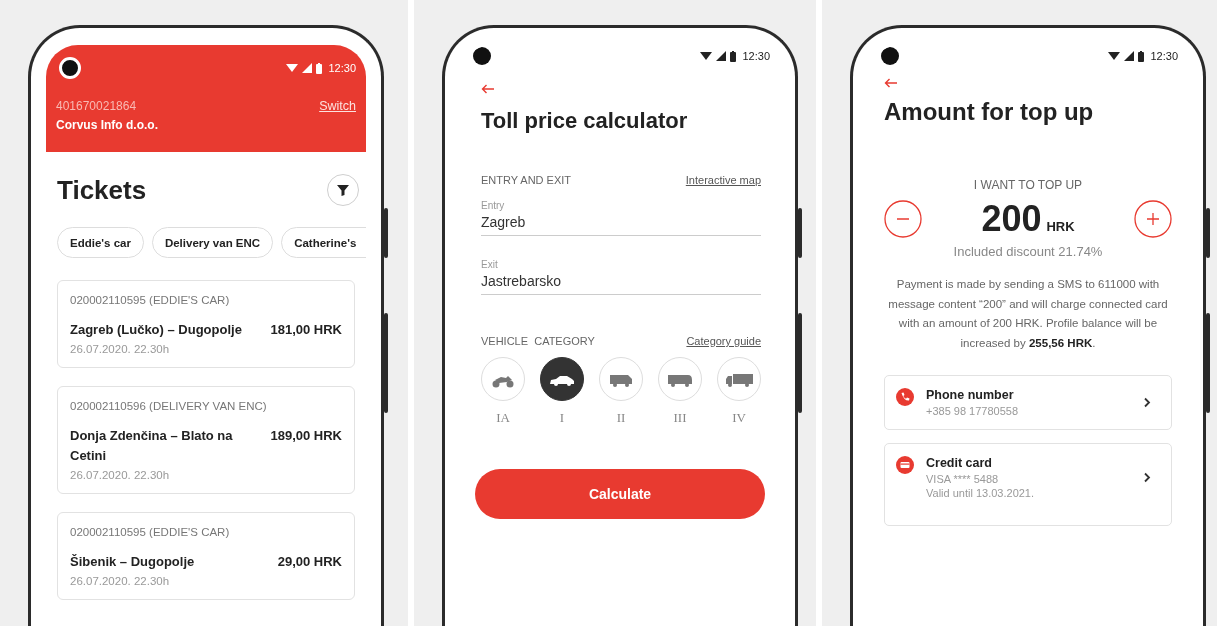  I want to click on ticket-price: 29,00 HRK, so click(309, 562).